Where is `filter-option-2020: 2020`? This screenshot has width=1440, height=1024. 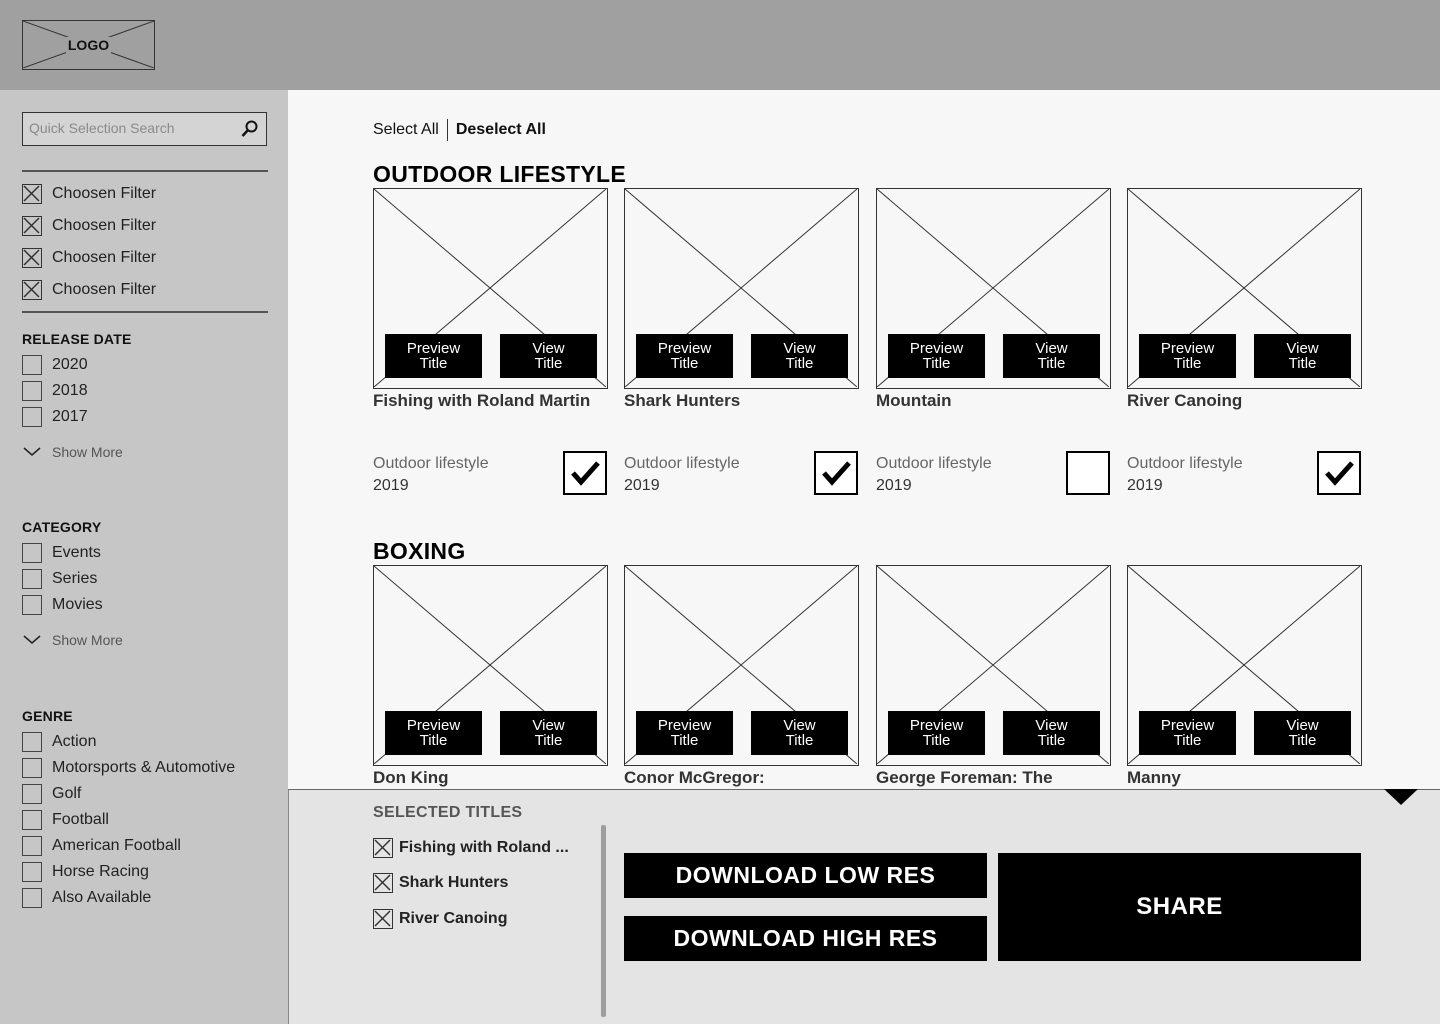 filter-option-2020: 2020 is located at coordinates (55, 365).